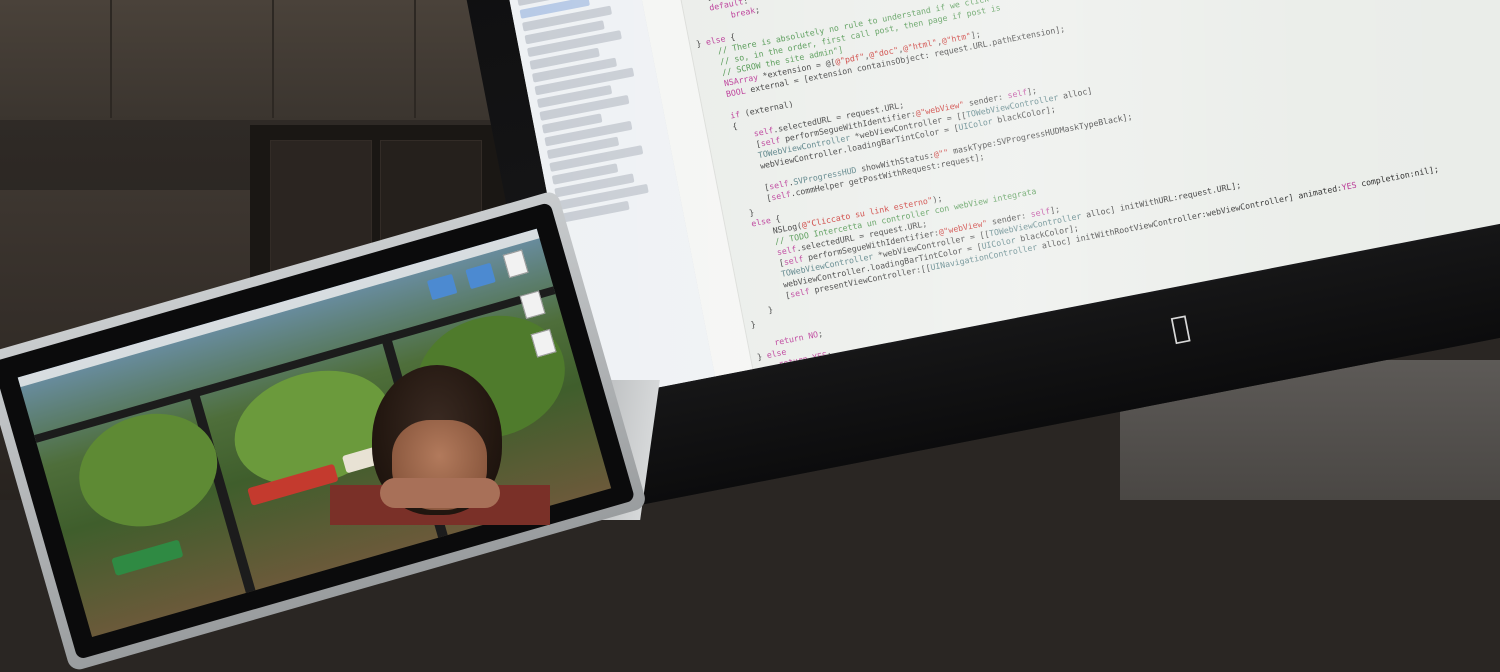 This screenshot has width=1500, height=672. I want to click on person-hand, so click(440, 493).